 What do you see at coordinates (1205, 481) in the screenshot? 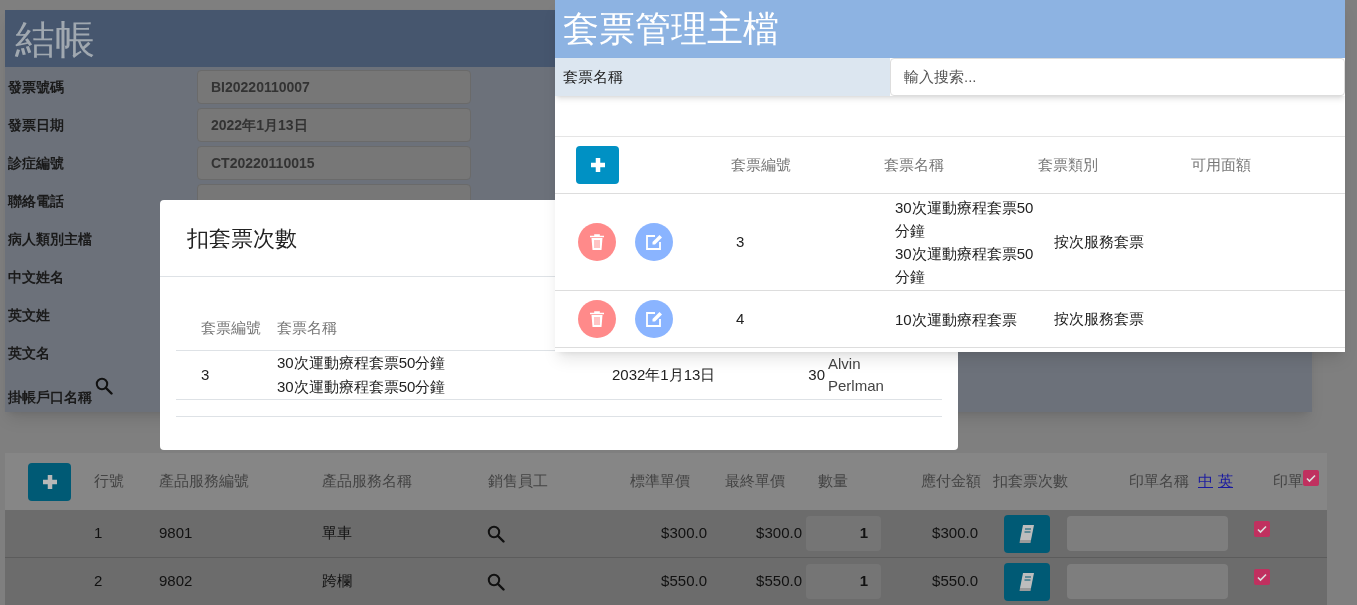
I see `language-link: 中` at bounding box center [1205, 481].